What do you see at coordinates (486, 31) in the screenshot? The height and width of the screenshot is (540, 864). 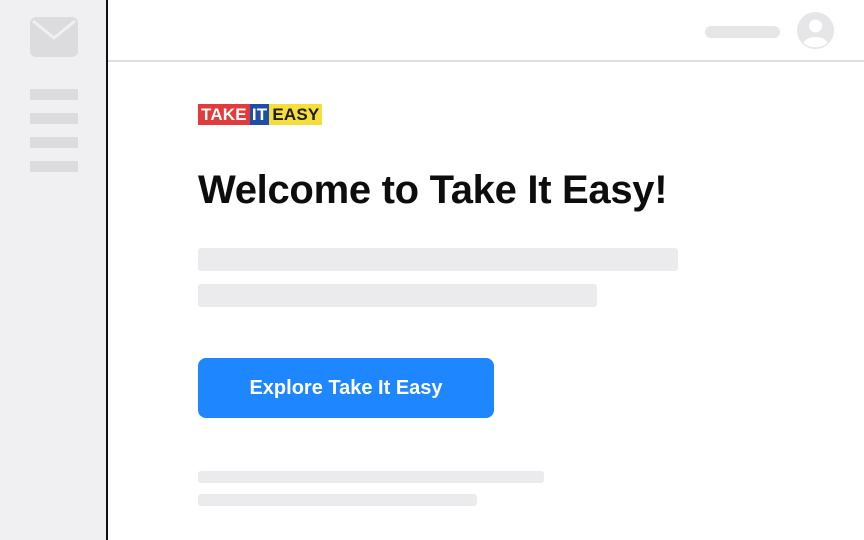 I see `topbar` at bounding box center [486, 31].